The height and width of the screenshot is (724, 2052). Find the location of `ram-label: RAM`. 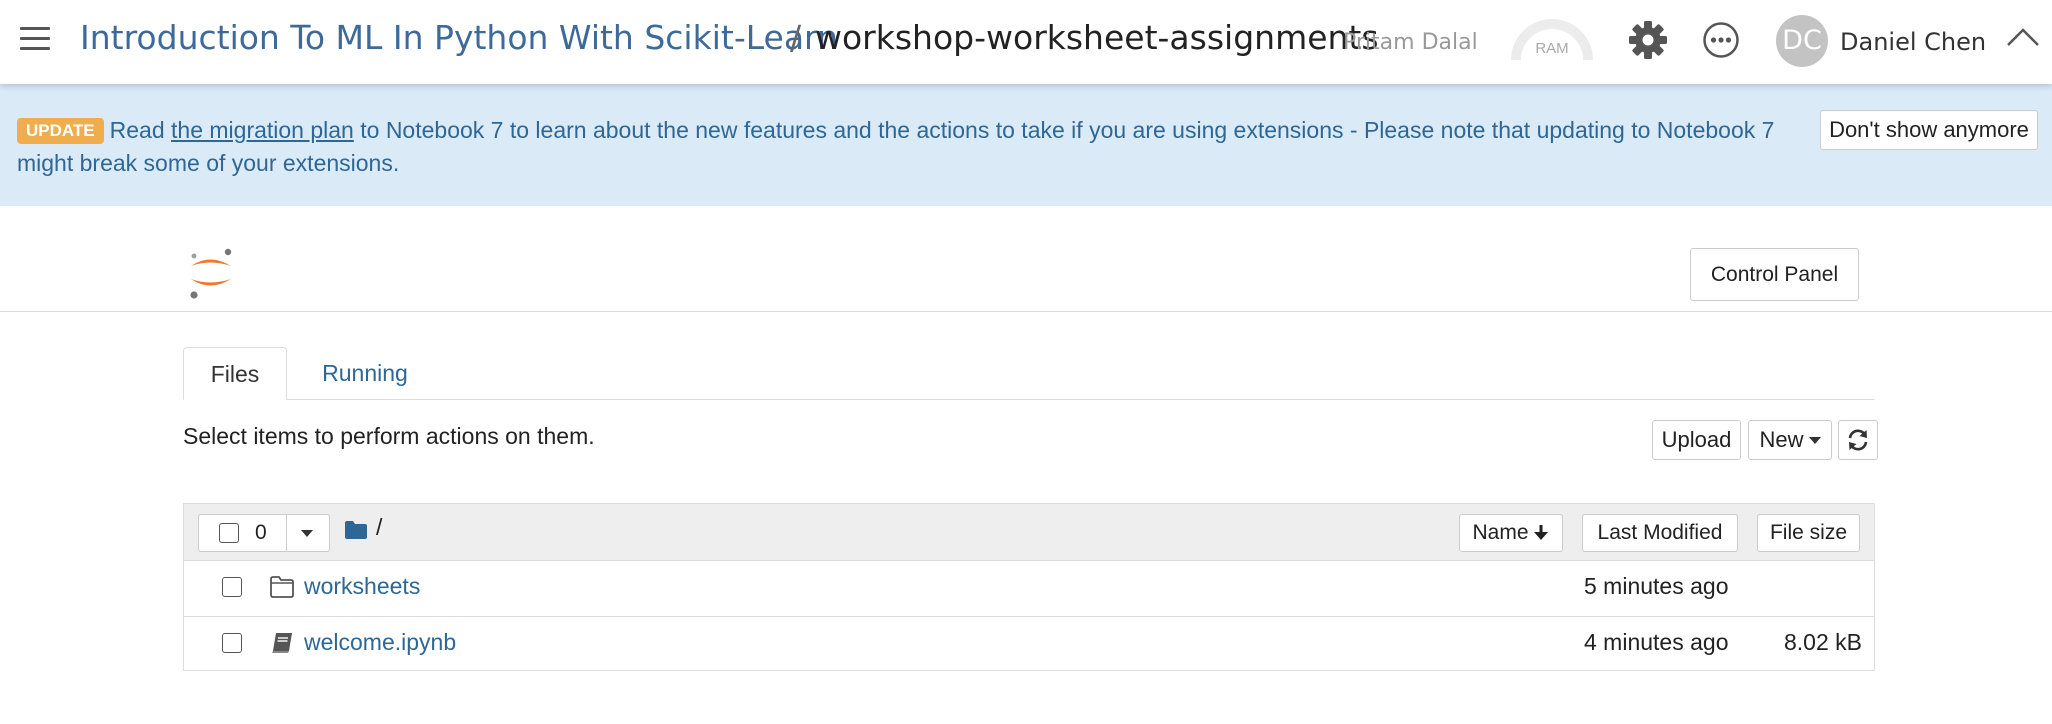

ram-label: RAM is located at coordinates (1552, 48).